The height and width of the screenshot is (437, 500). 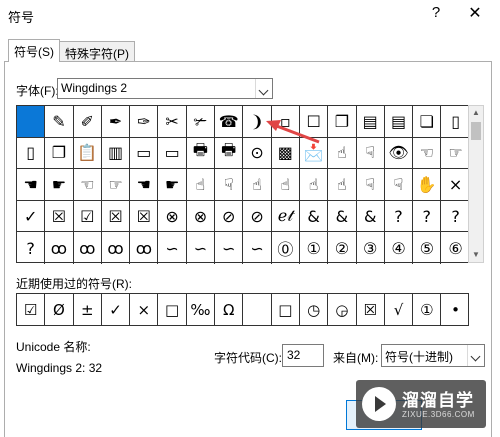 What do you see at coordinates (370, 122) in the screenshot?
I see `symbol-cell: ▤` at bounding box center [370, 122].